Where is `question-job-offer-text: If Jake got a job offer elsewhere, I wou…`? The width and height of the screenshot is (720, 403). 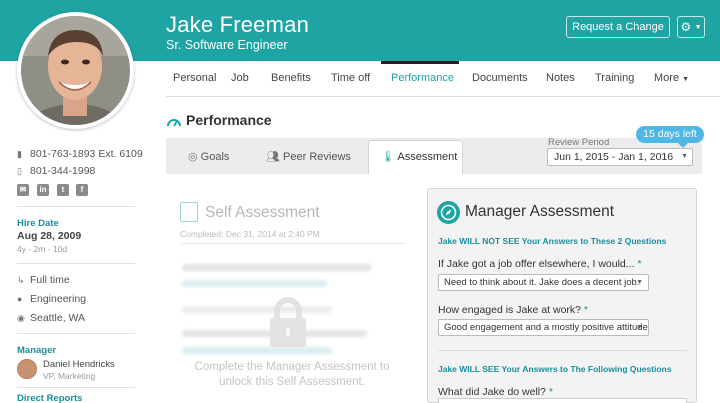
question-job-offer-text: If Jake got a job offer elsewhere, I wou… is located at coordinates (536, 264).